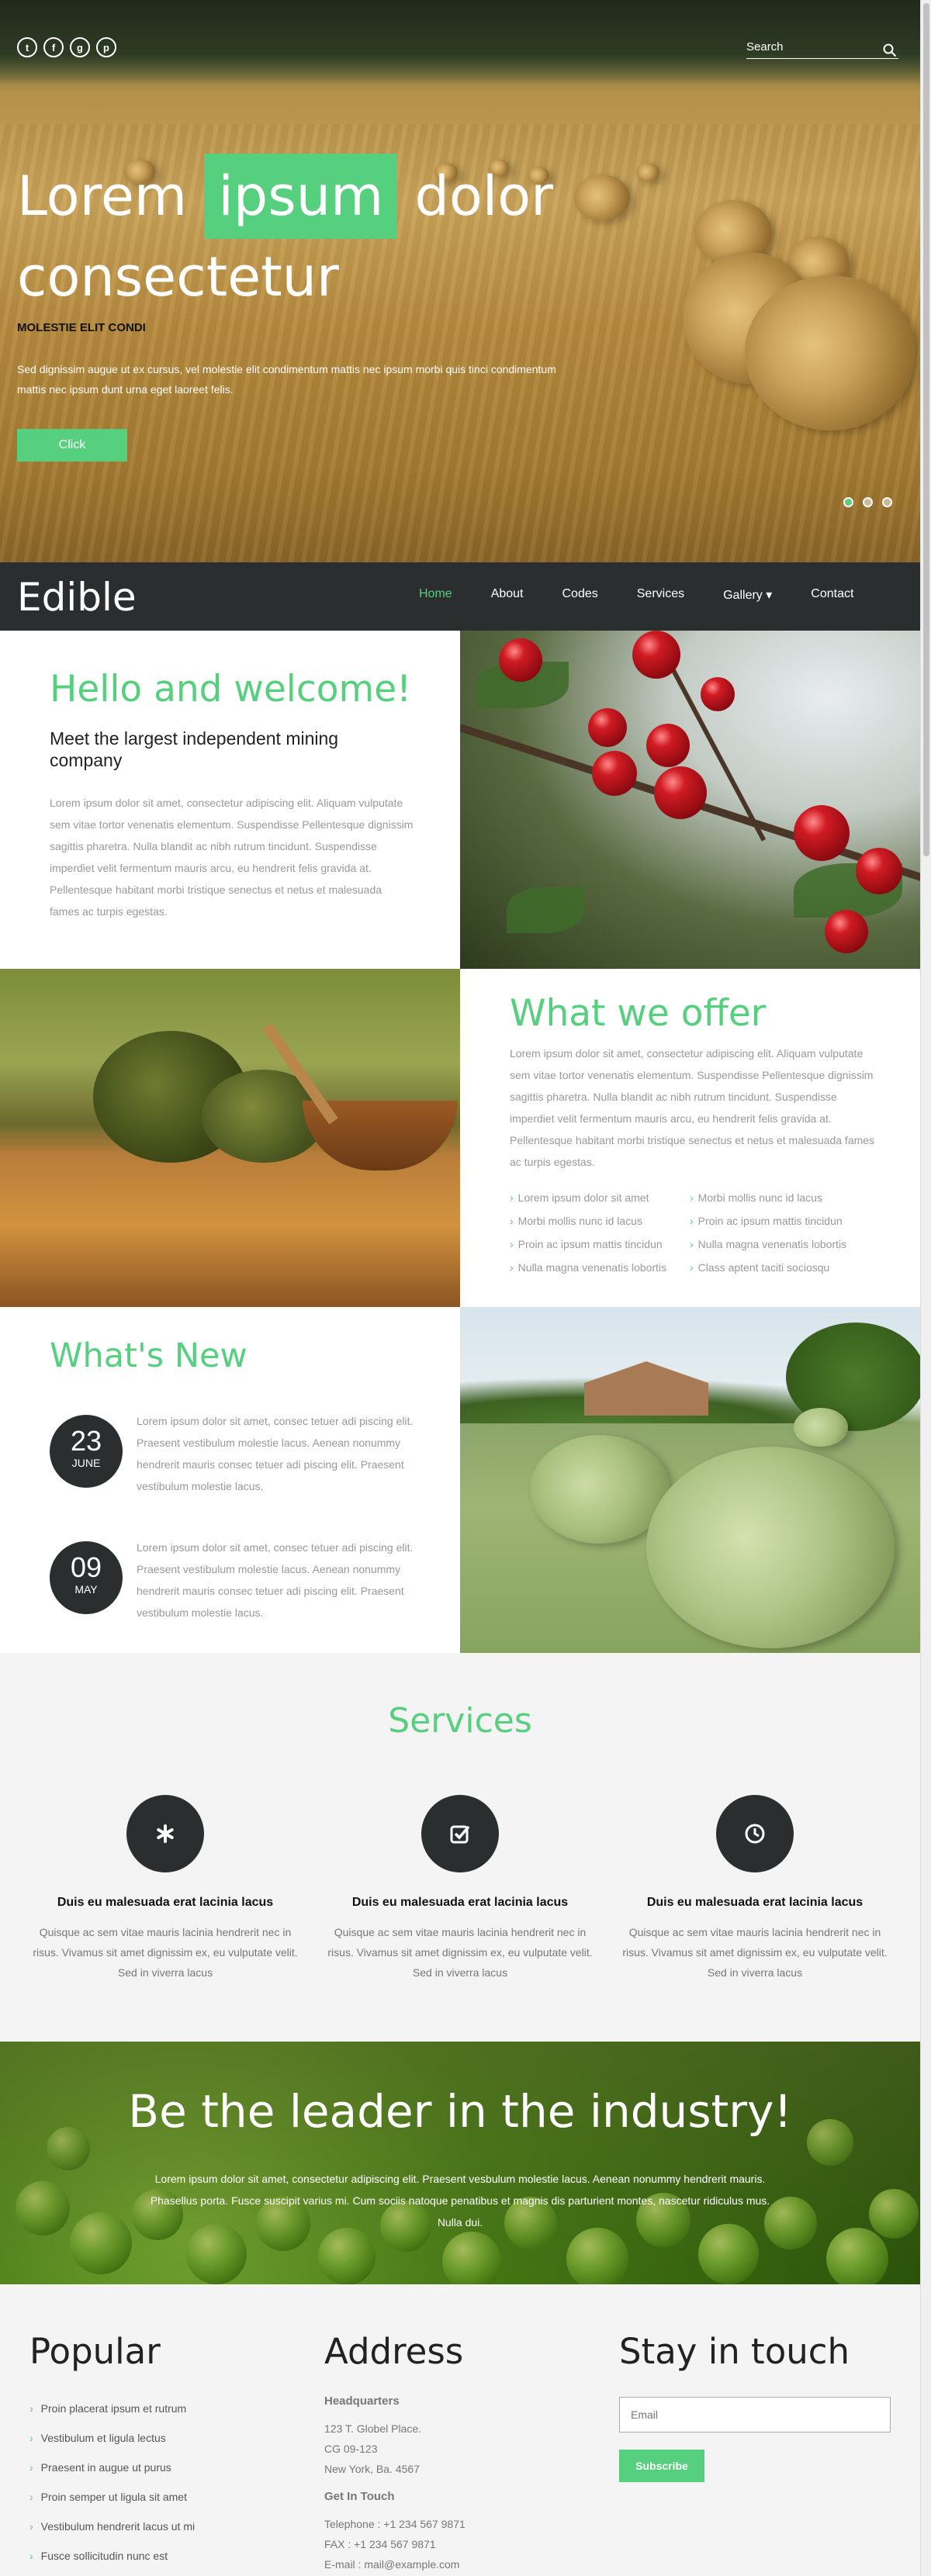 This screenshot has height=2576, width=931. What do you see at coordinates (112, 2562) in the screenshot?
I see `popular-link: › Fusce sollicitudin nunc est` at bounding box center [112, 2562].